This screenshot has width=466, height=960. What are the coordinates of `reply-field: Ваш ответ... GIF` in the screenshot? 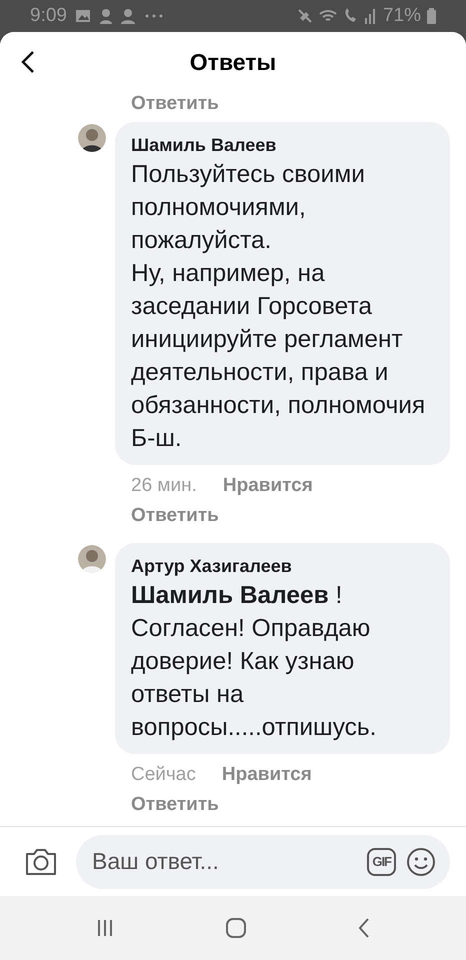 It's located at (263, 861).